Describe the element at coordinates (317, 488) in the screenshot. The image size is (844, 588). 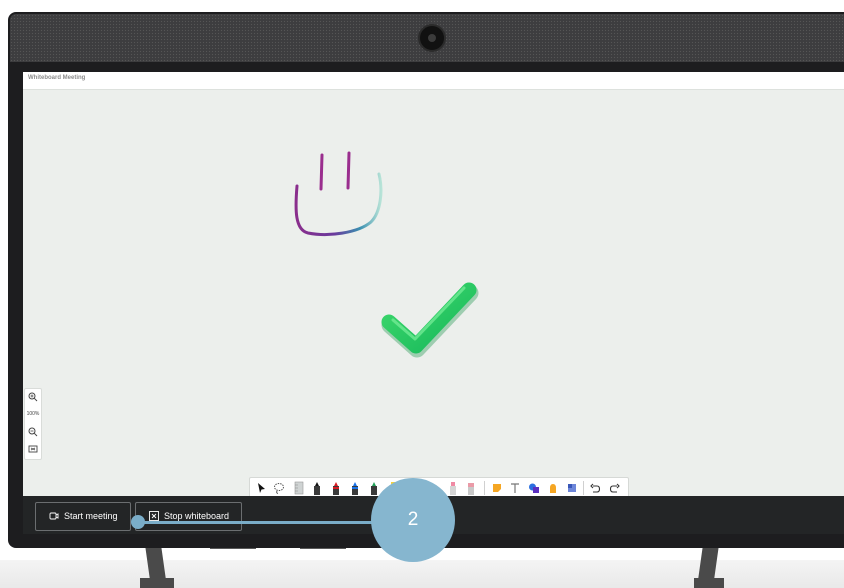
I see `black-pen-icon` at that location.